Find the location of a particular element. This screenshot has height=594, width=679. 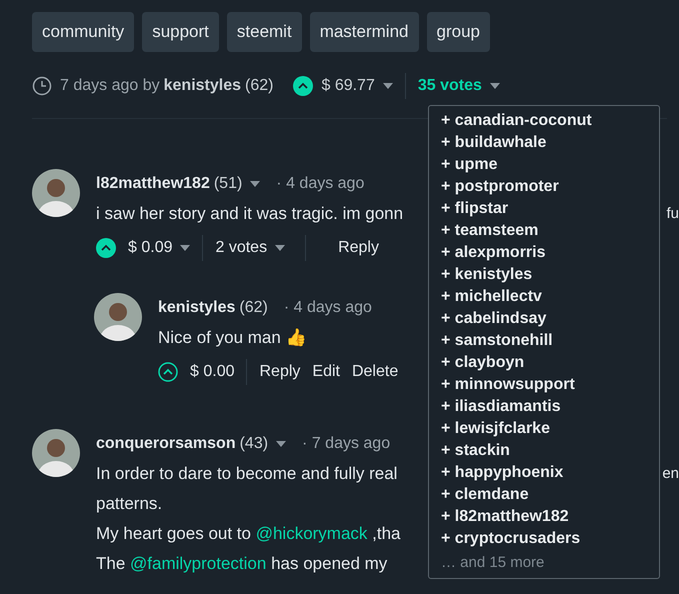

tag: mastermind is located at coordinates (364, 32).